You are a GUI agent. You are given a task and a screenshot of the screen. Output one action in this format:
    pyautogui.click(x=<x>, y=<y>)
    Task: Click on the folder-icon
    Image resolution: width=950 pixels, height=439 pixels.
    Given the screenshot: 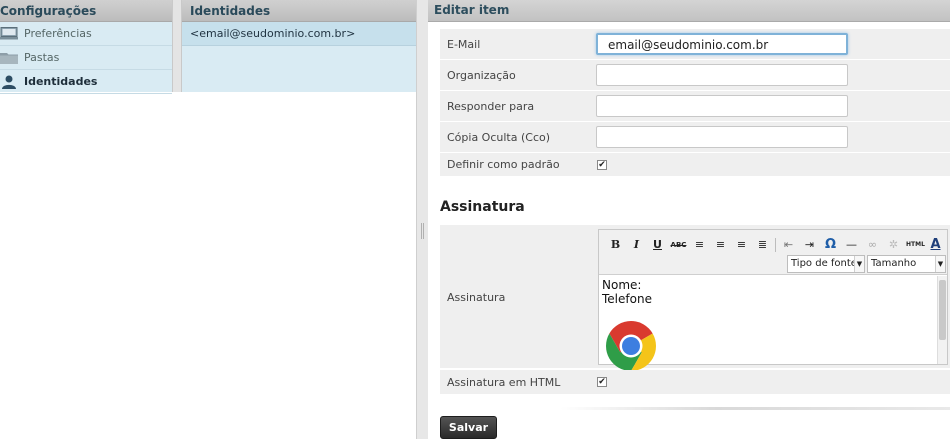 What is the action you would take?
    pyautogui.click(x=9, y=58)
    